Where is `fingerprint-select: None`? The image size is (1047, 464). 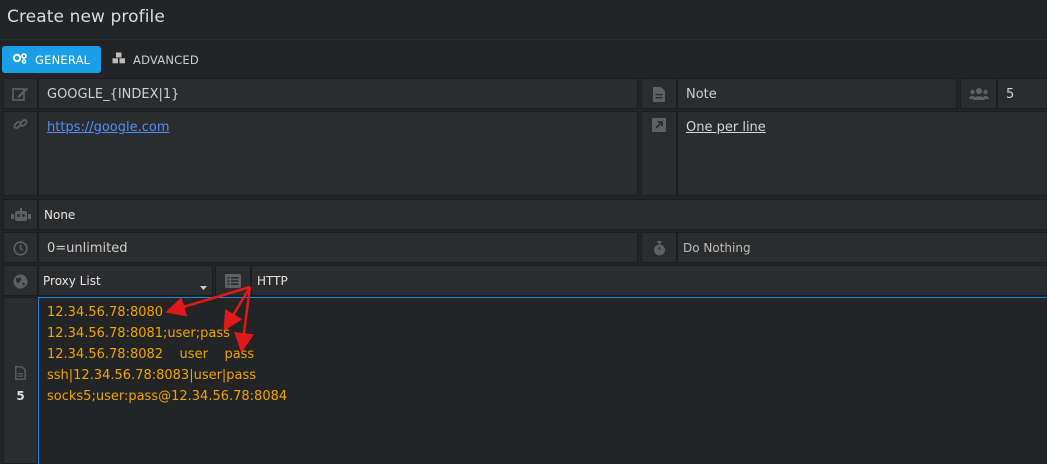 fingerprint-select: None is located at coordinates (542, 214).